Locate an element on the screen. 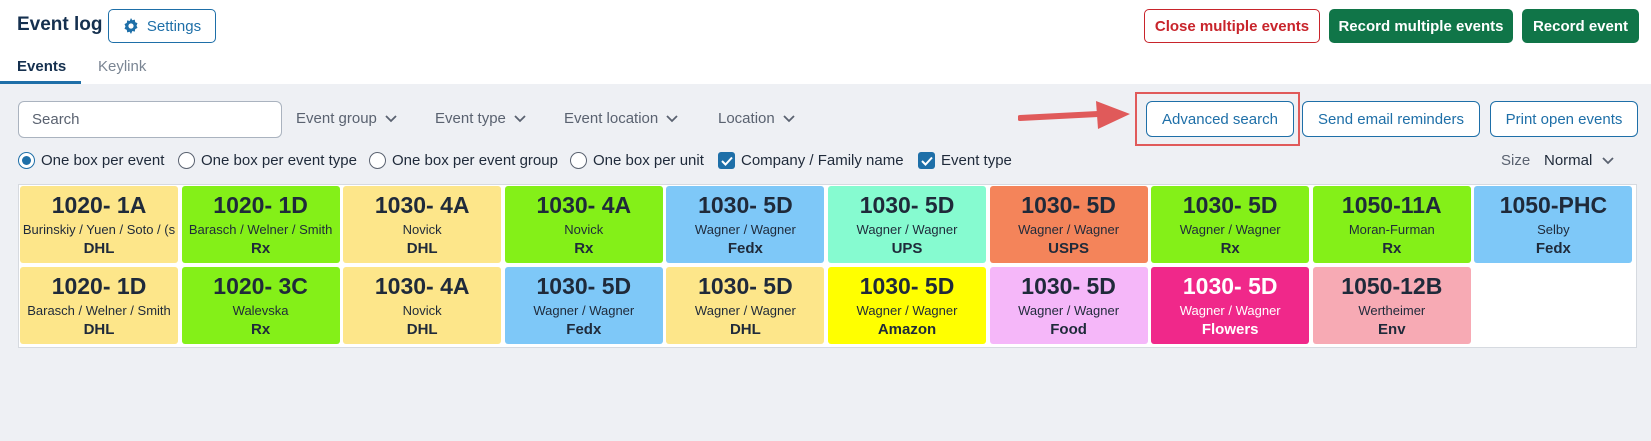 The image size is (1651, 441). arrow-icon is located at coordinates (1074, 115).